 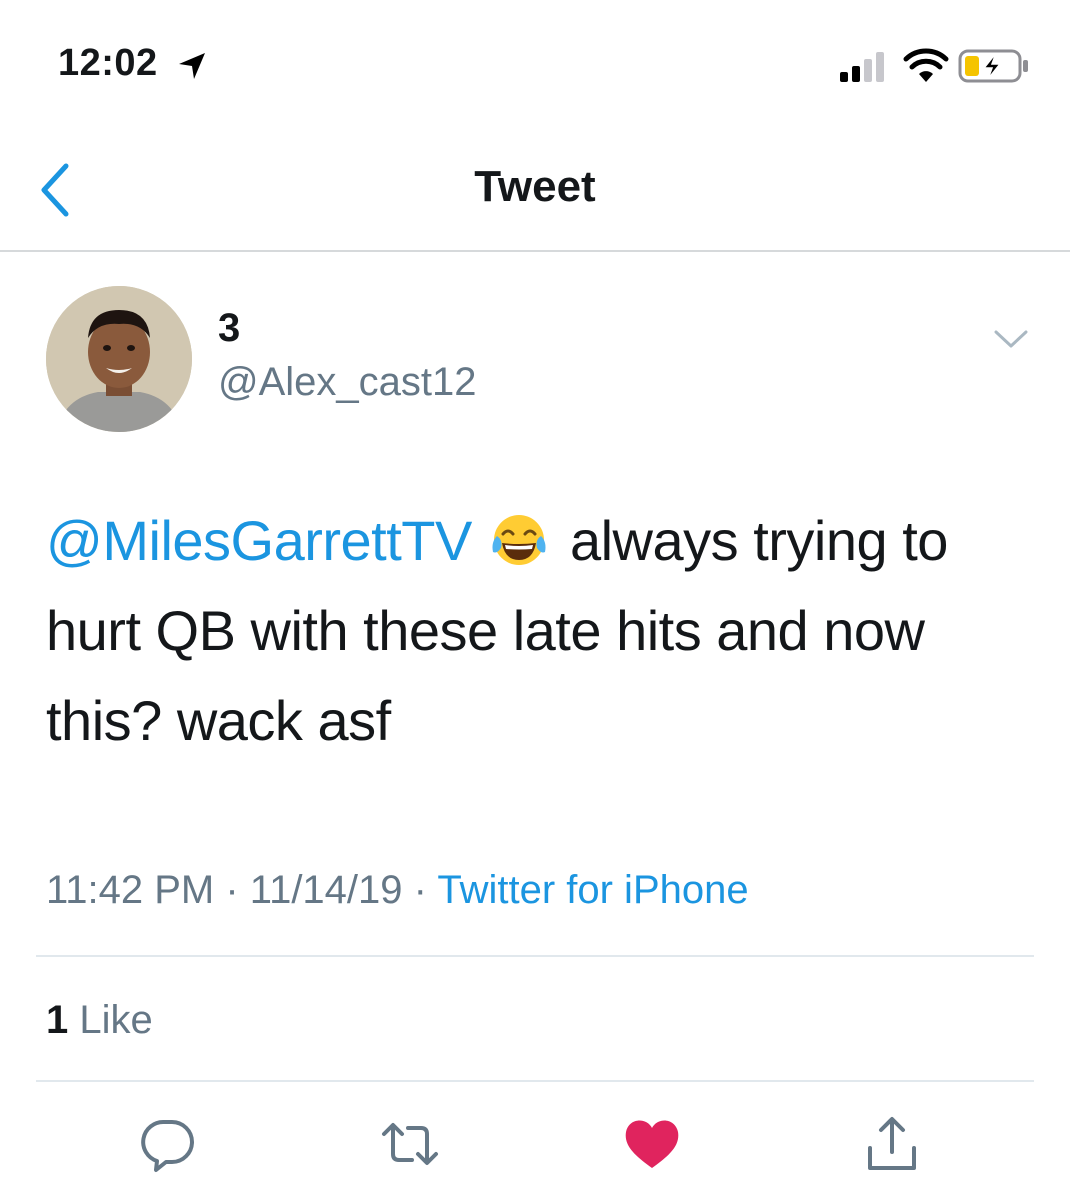 I want to click on tweet-date: 11/14/19, so click(x=326, y=890).